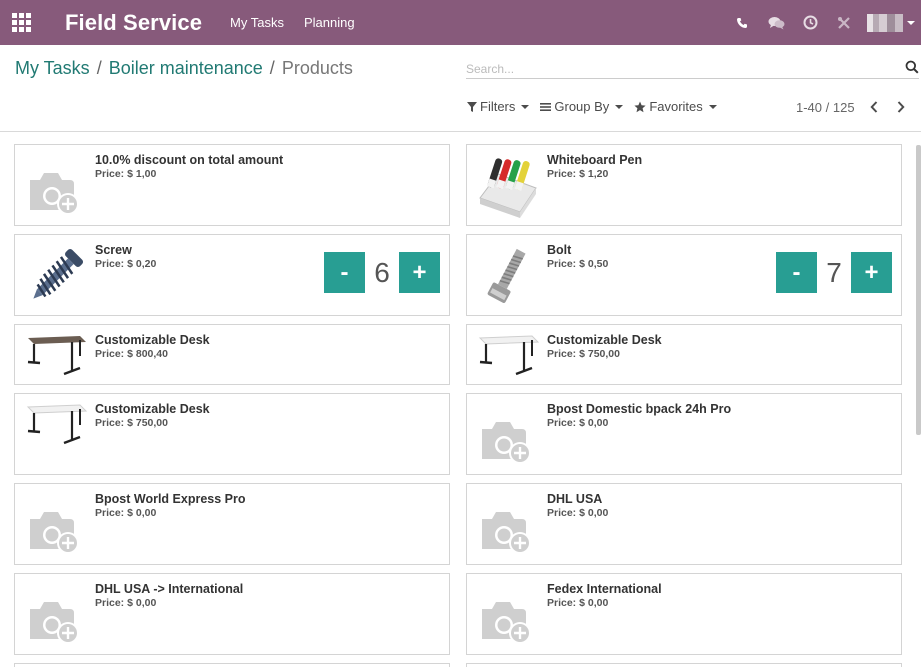  Describe the element at coordinates (578, 264) in the screenshot. I see `product-price: Price: $ 0,50` at that location.